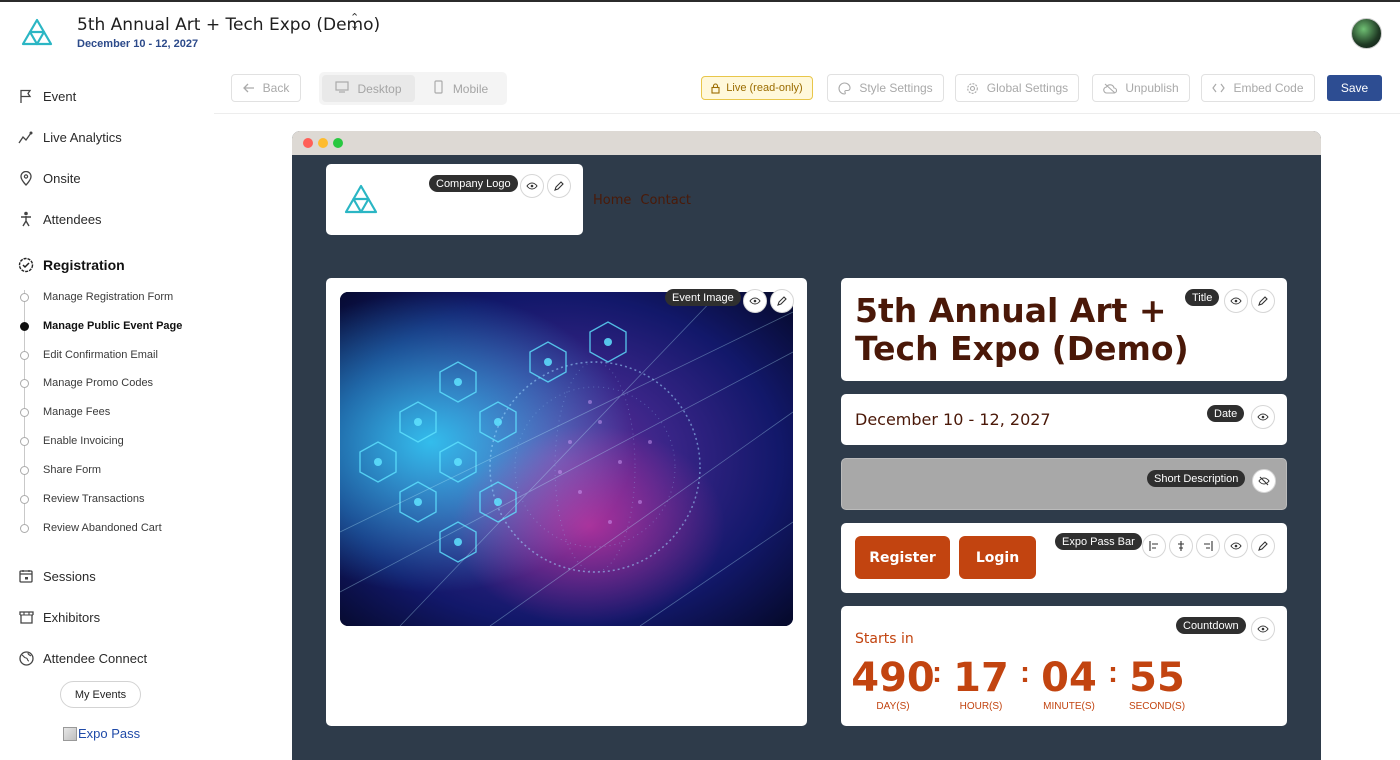  Describe the element at coordinates (102, 528) in the screenshot. I see `subitem-label: Review Abandoned Cart` at that location.